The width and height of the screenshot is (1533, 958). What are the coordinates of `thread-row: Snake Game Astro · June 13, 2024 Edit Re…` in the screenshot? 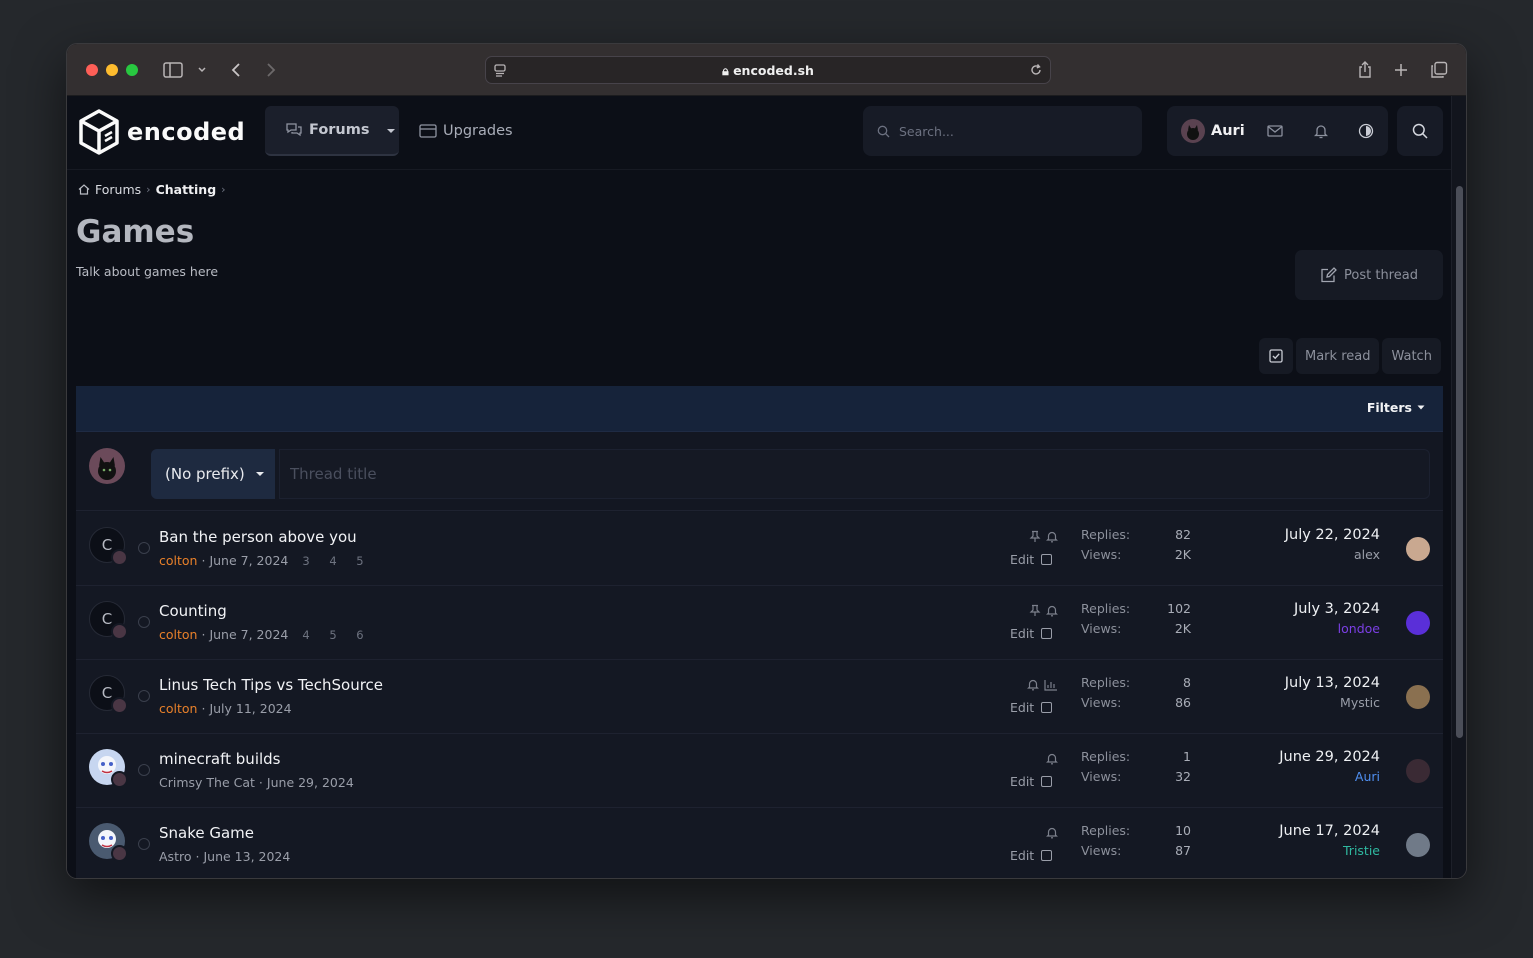 It's located at (759, 843).